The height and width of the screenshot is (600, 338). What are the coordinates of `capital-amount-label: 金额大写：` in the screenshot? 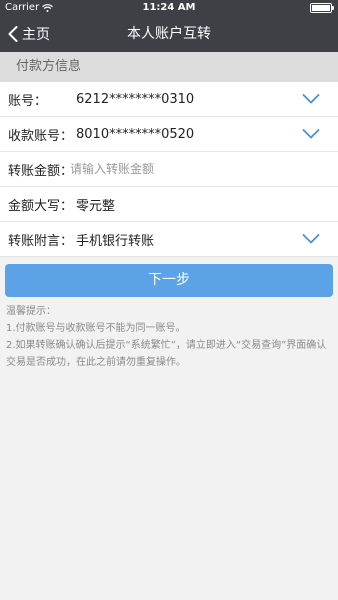 It's located at (41, 206).